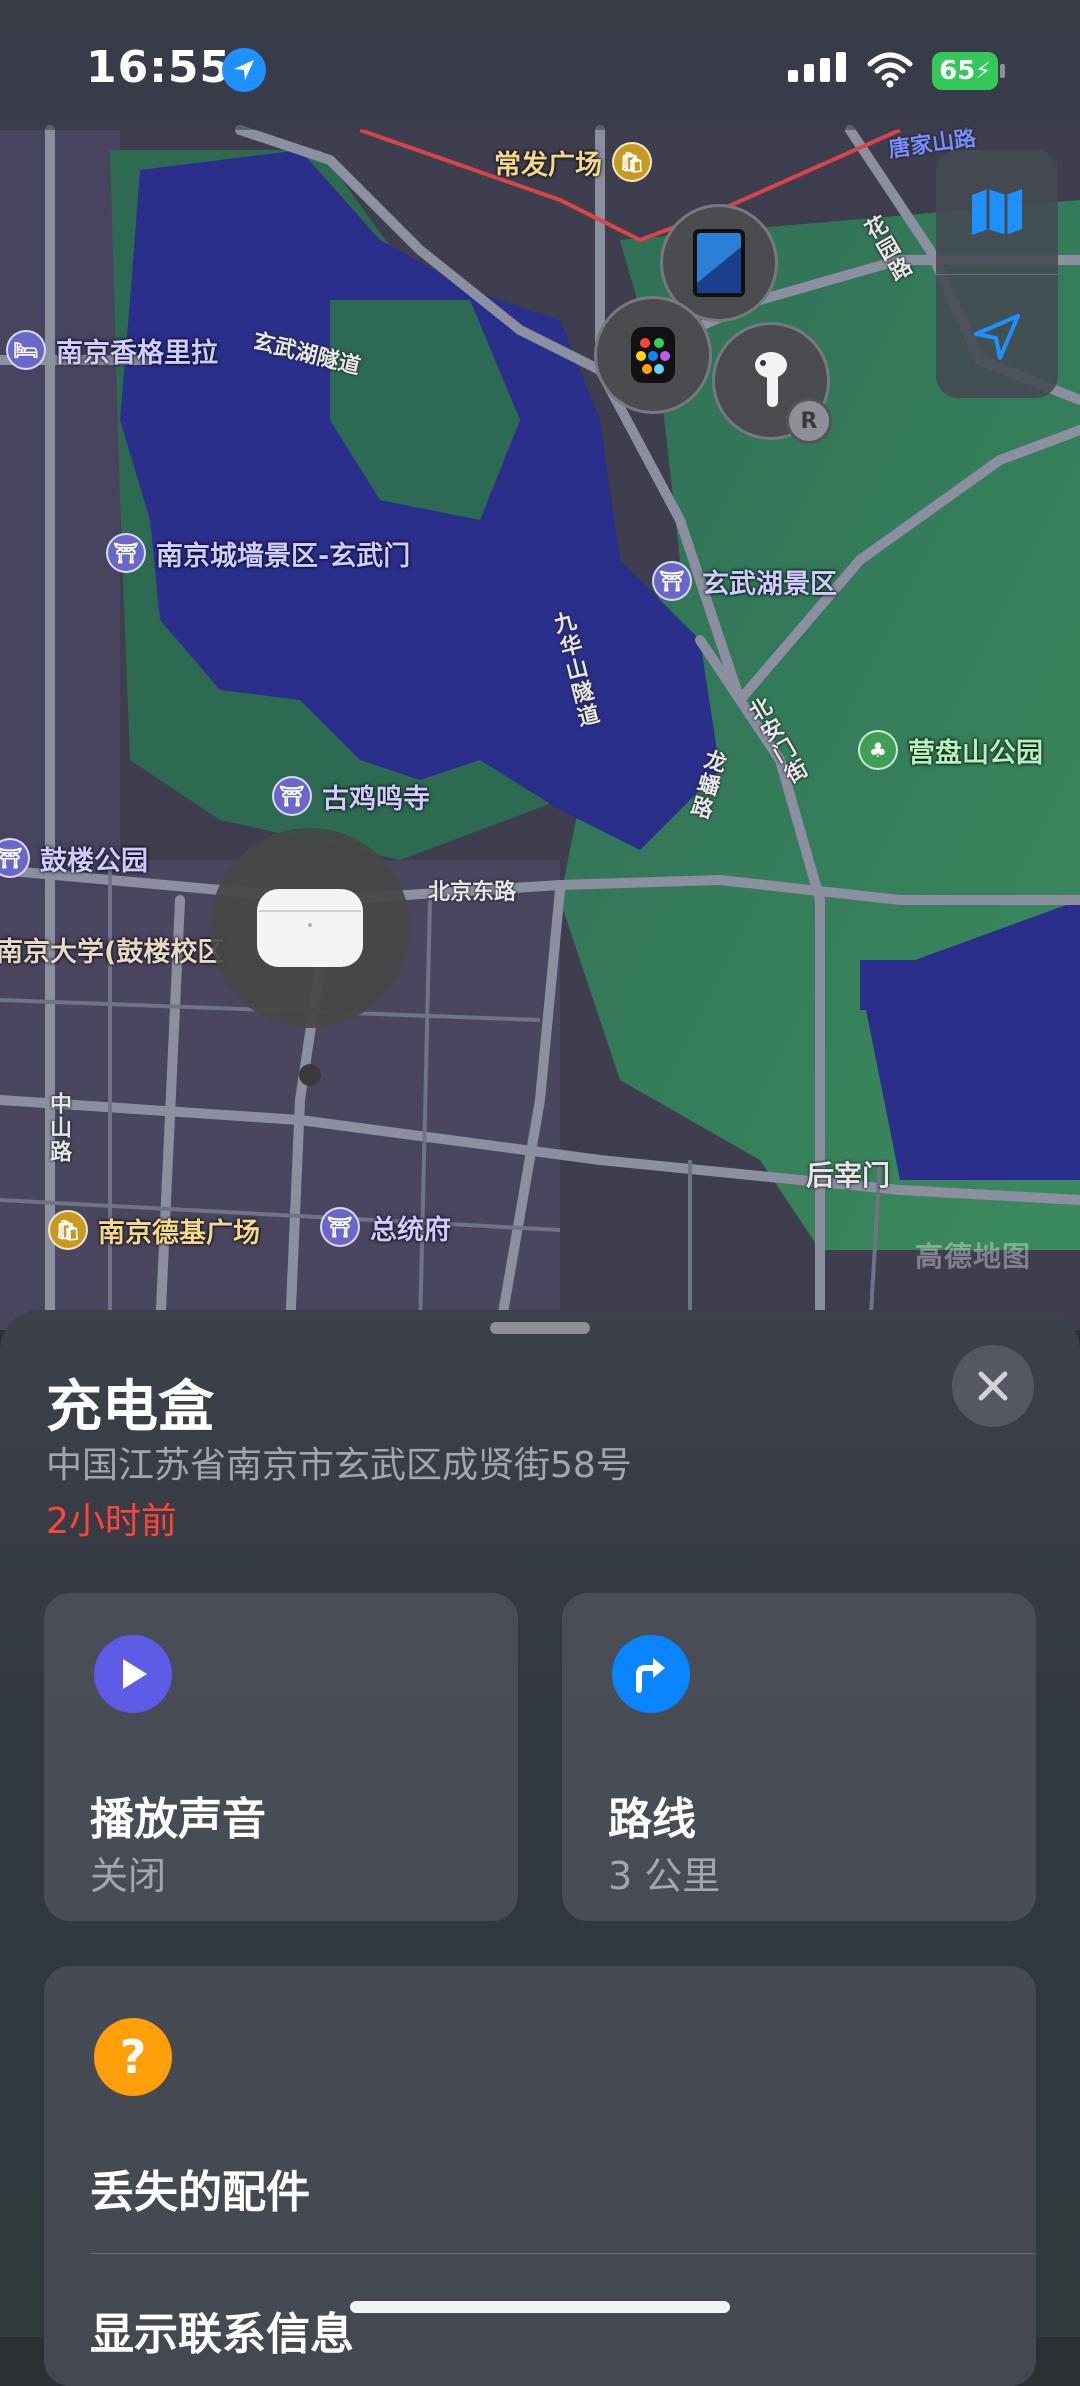 The image size is (1080, 2386). Describe the element at coordinates (540, 1328) in the screenshot. I see `sheet-grabber` at that location.